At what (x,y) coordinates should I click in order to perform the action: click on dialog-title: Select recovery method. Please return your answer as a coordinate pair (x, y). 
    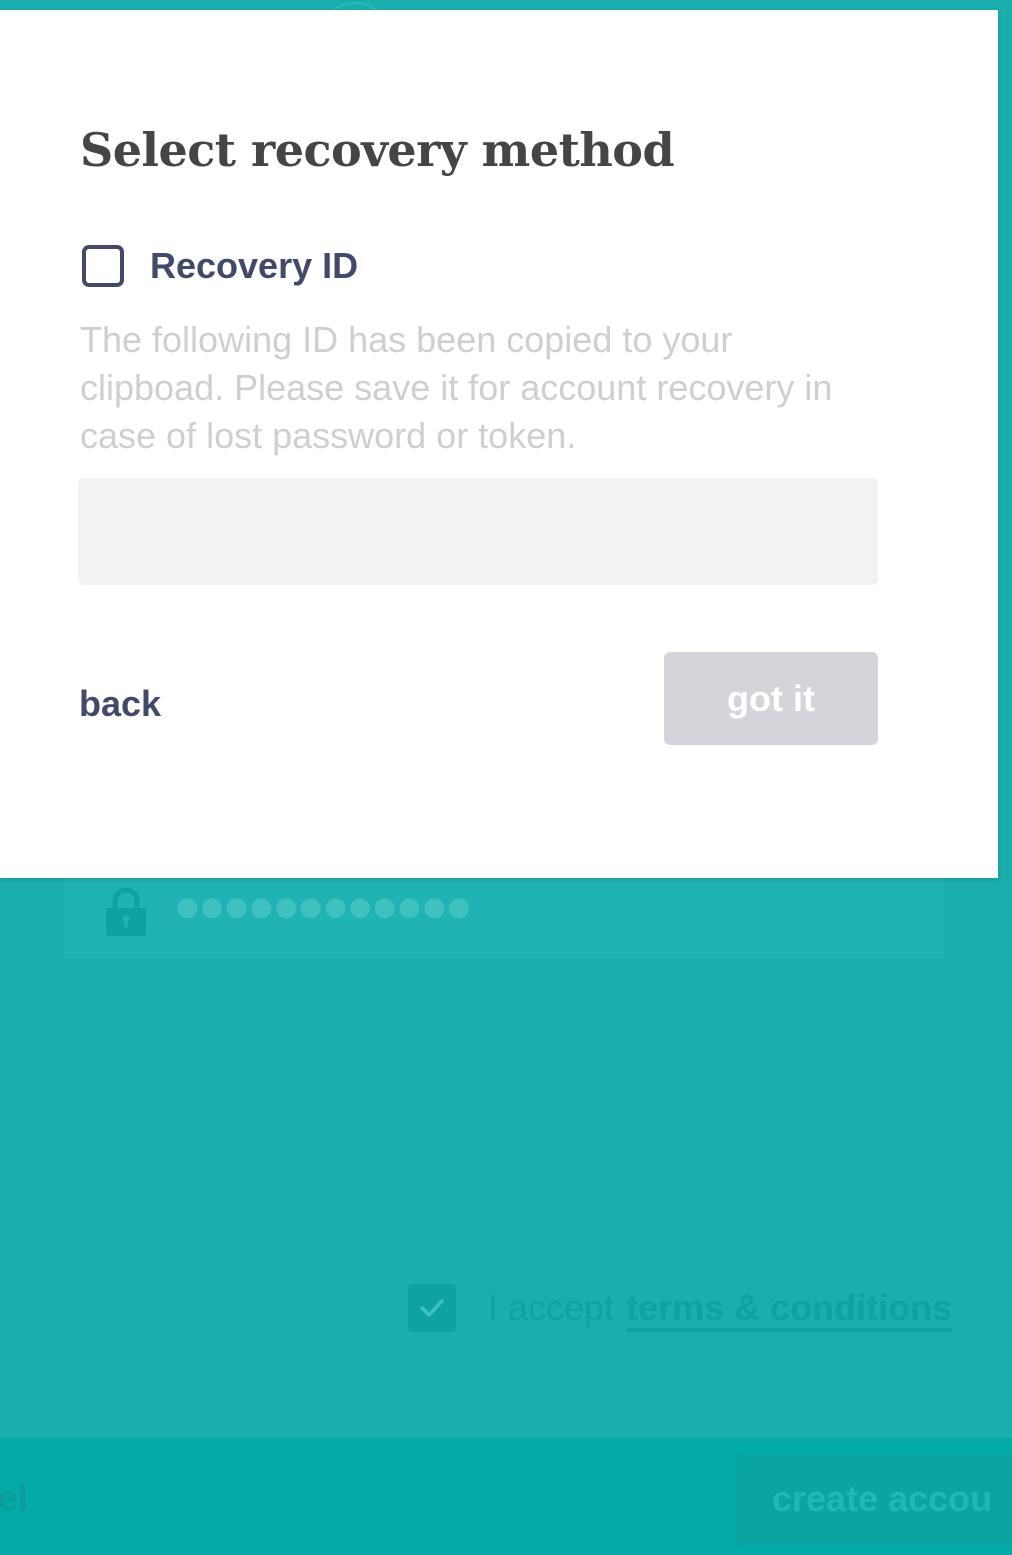
    Looking at the image, I should click on (377, 150).